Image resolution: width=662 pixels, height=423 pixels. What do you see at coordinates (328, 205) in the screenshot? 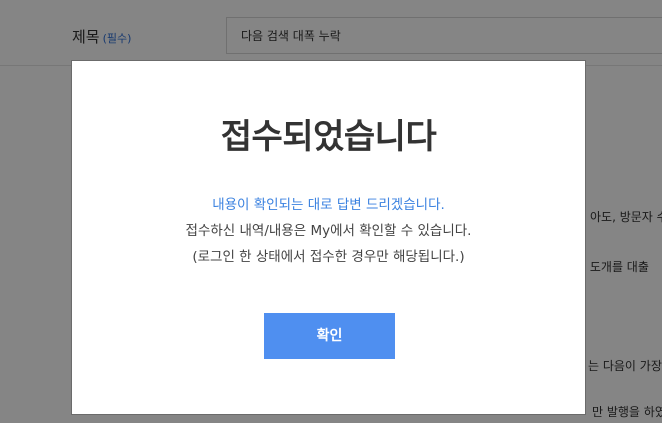
I see `highlight-message: 내용이 확인되는 대로 답변 드리겠습니다.` at bounding box center [328, 205].